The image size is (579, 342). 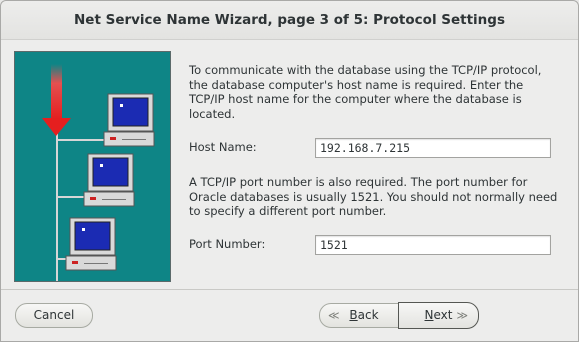 What do you see at coordinates (56, 91) in the screenshot?
I see `arrow-shaft` at bounding box center [56, 91].